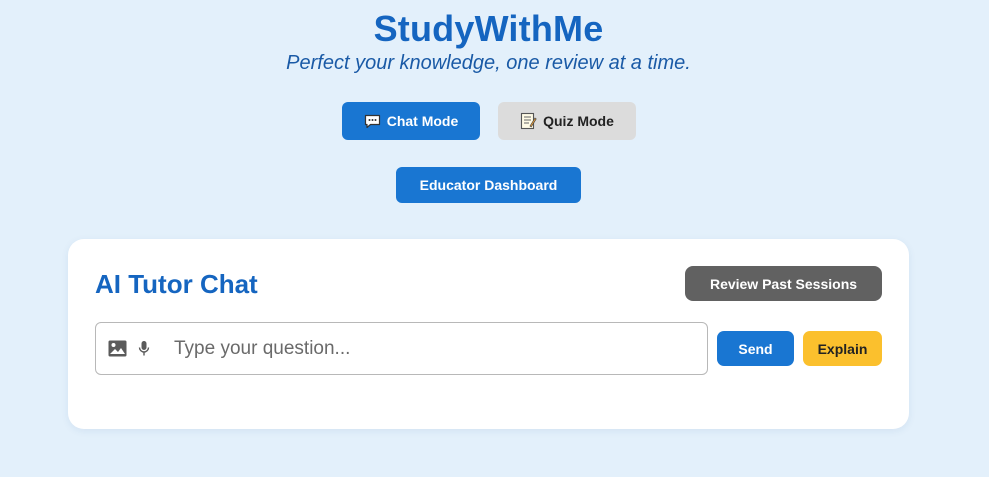 This screenshot has width=989, height=477. What do you see at coordinates (117, 348) in the screenshot?
I see `image-icon` at bounding box center [117, 348].